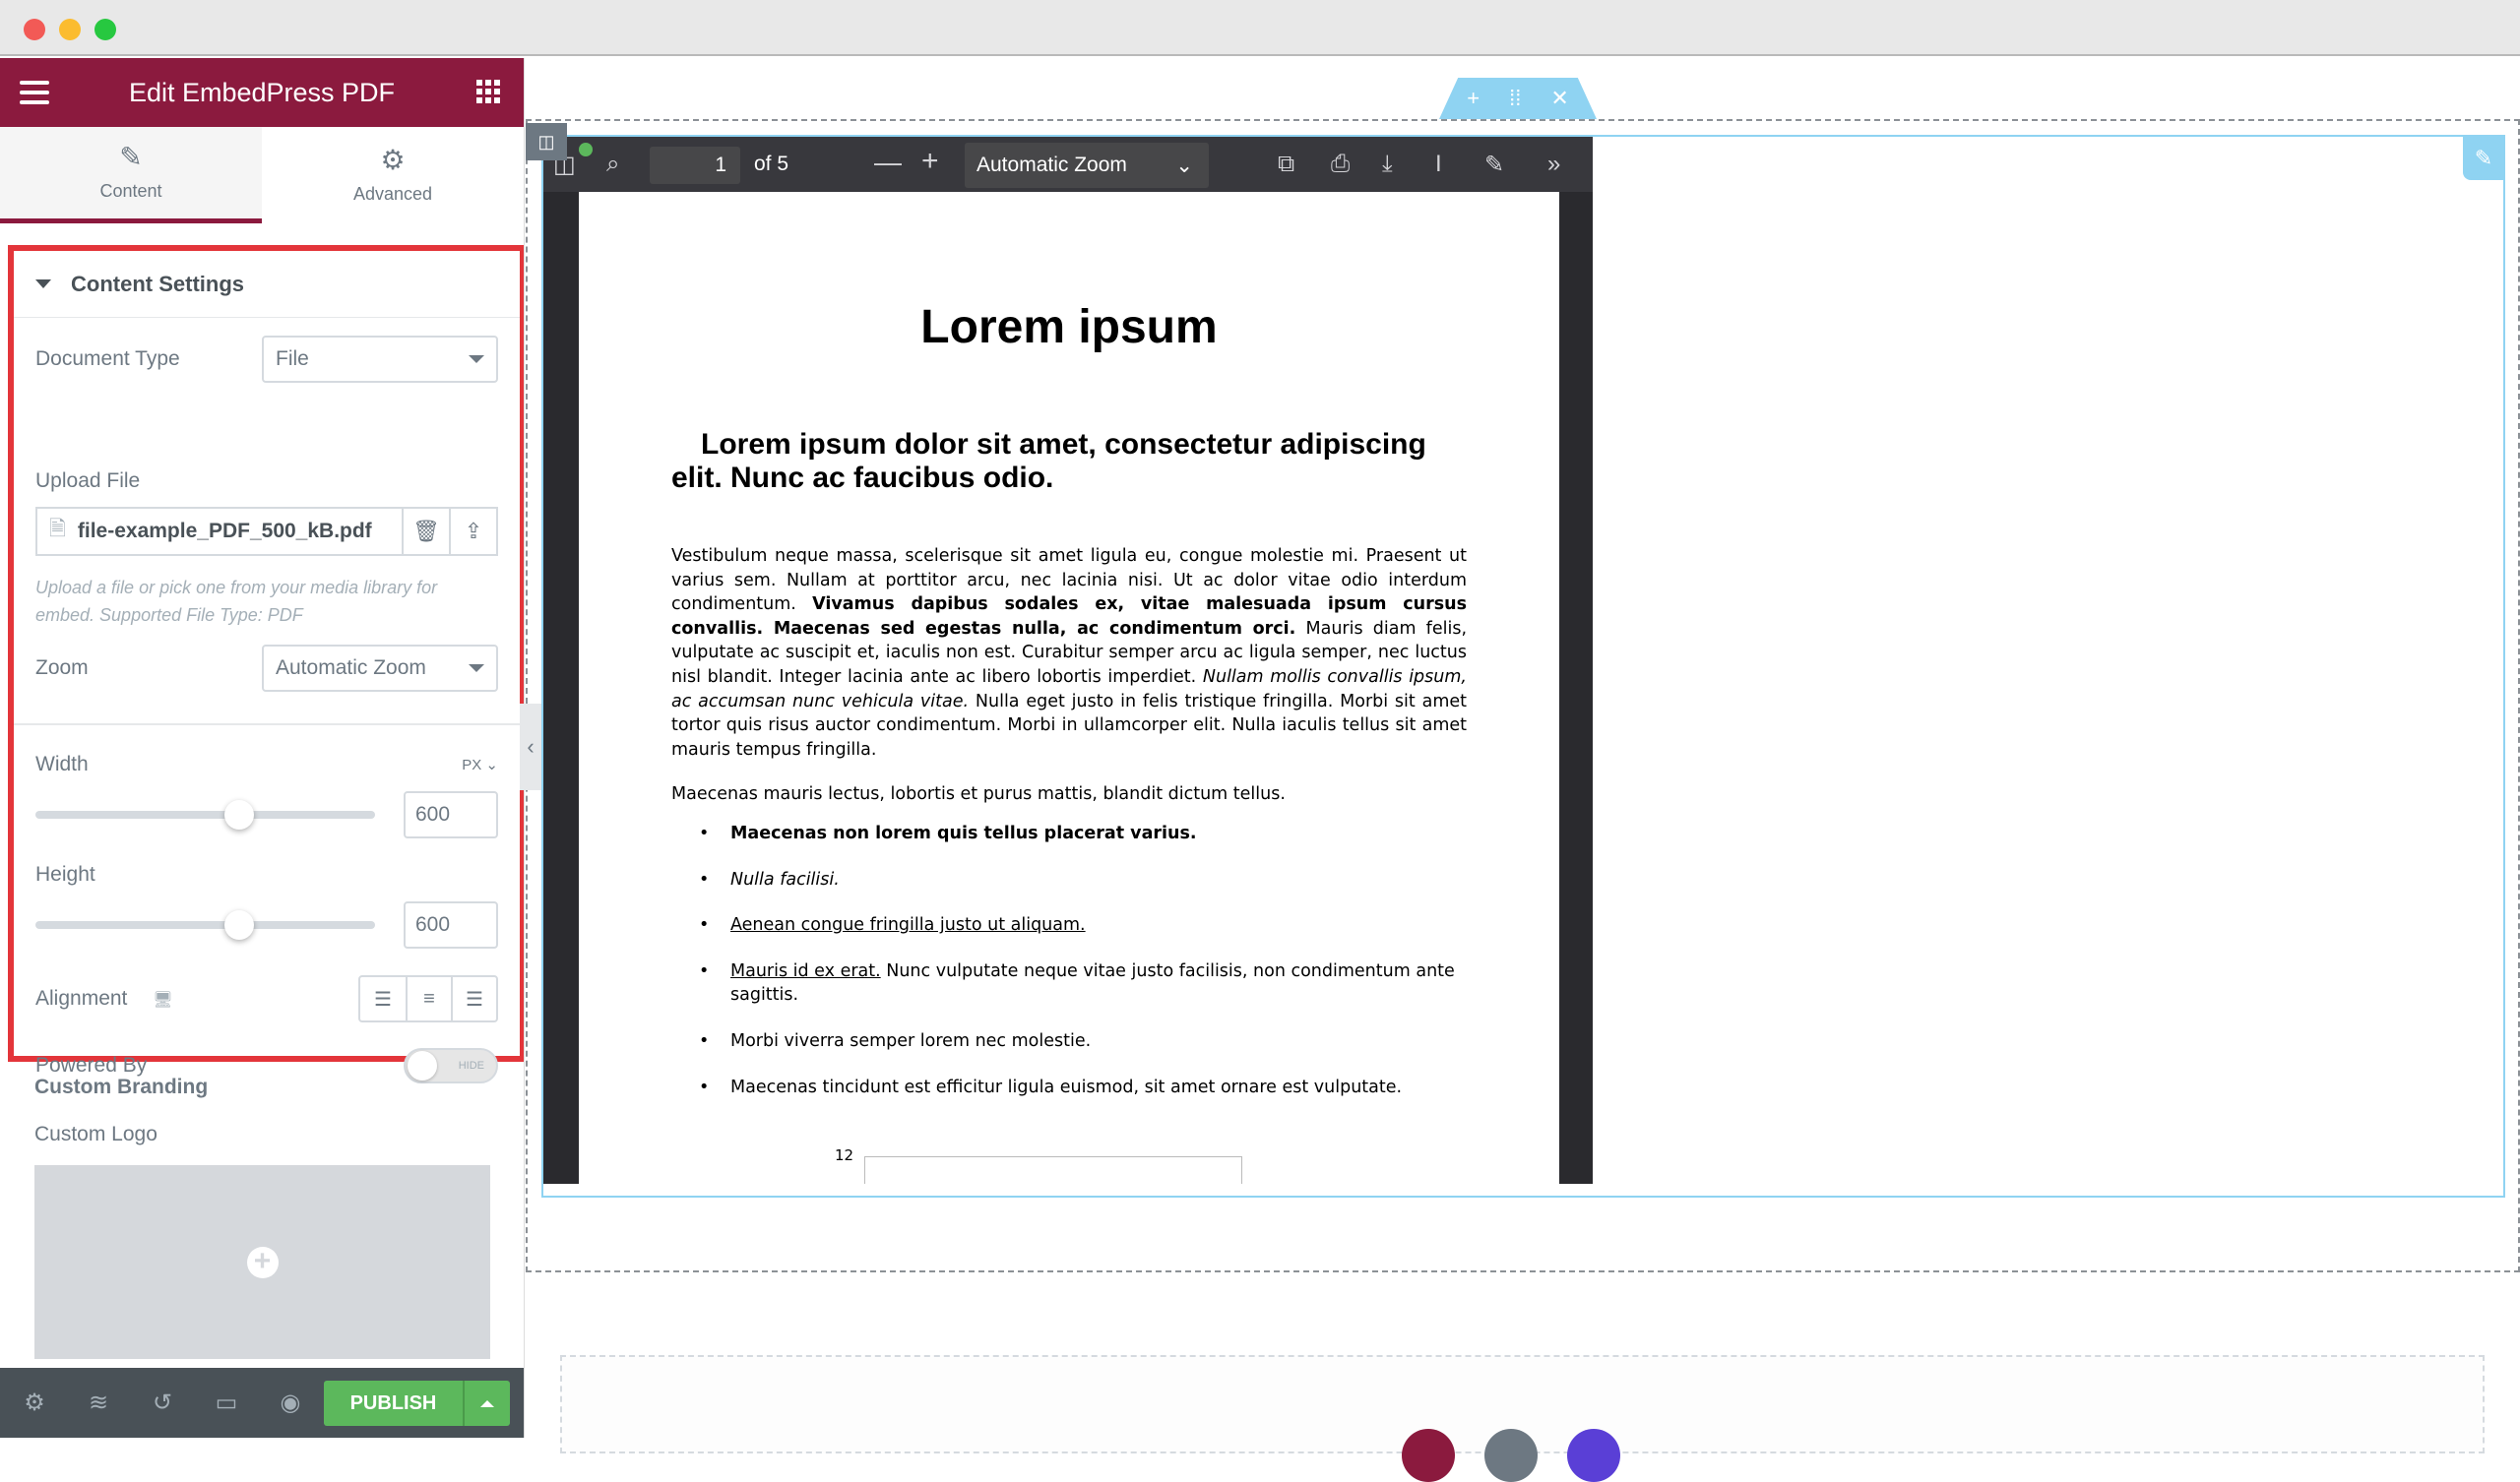 This screenshot has height=1482, width=2520. What do you see at coordinates (162, 1000) in the screenshot?
I see `desktop-icon: 🖥` at bounding box center [162, 1000].